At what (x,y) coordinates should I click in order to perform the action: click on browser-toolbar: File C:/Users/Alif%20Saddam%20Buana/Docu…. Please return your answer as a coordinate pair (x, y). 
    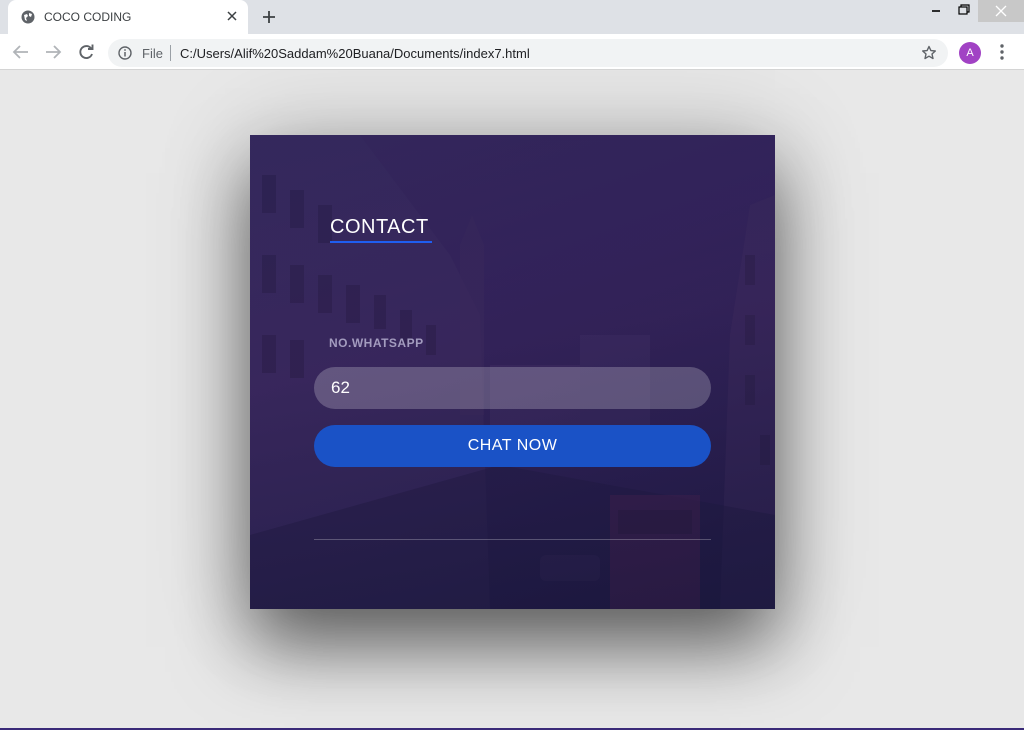
    Looking at the image, I should click on (512, 52).